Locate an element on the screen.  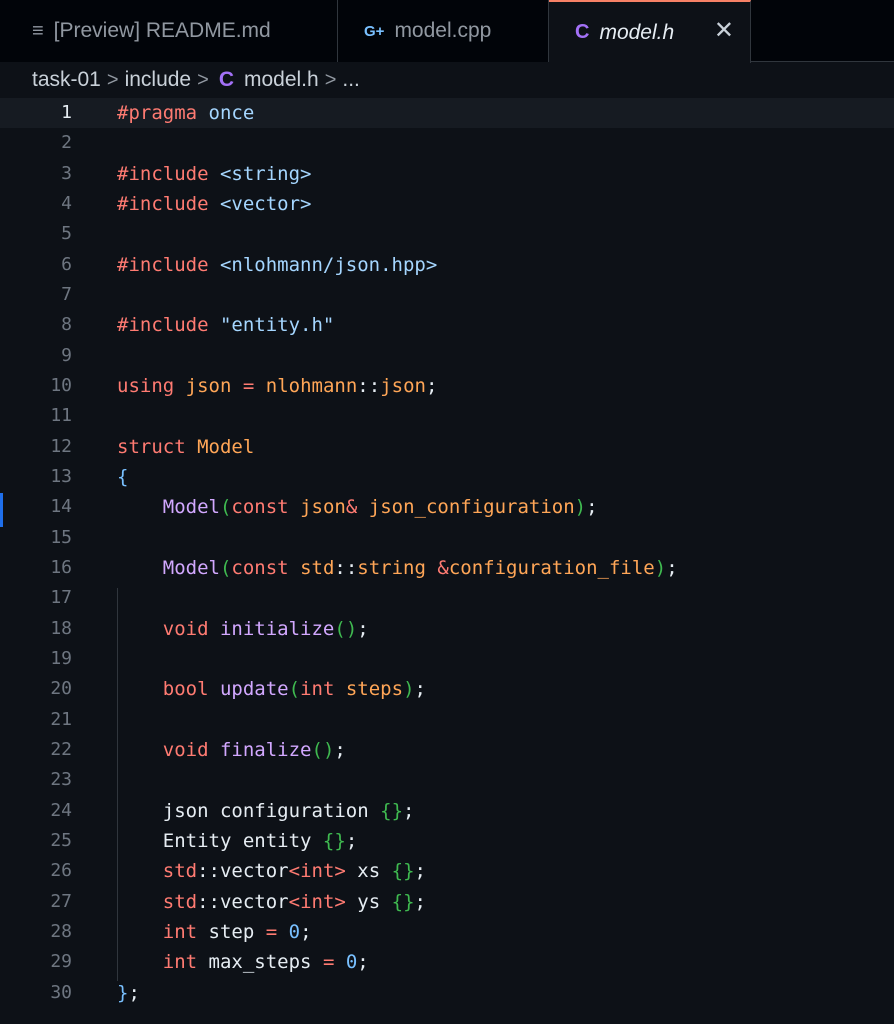
line-number: 23 is located at coordinates (61, 780).